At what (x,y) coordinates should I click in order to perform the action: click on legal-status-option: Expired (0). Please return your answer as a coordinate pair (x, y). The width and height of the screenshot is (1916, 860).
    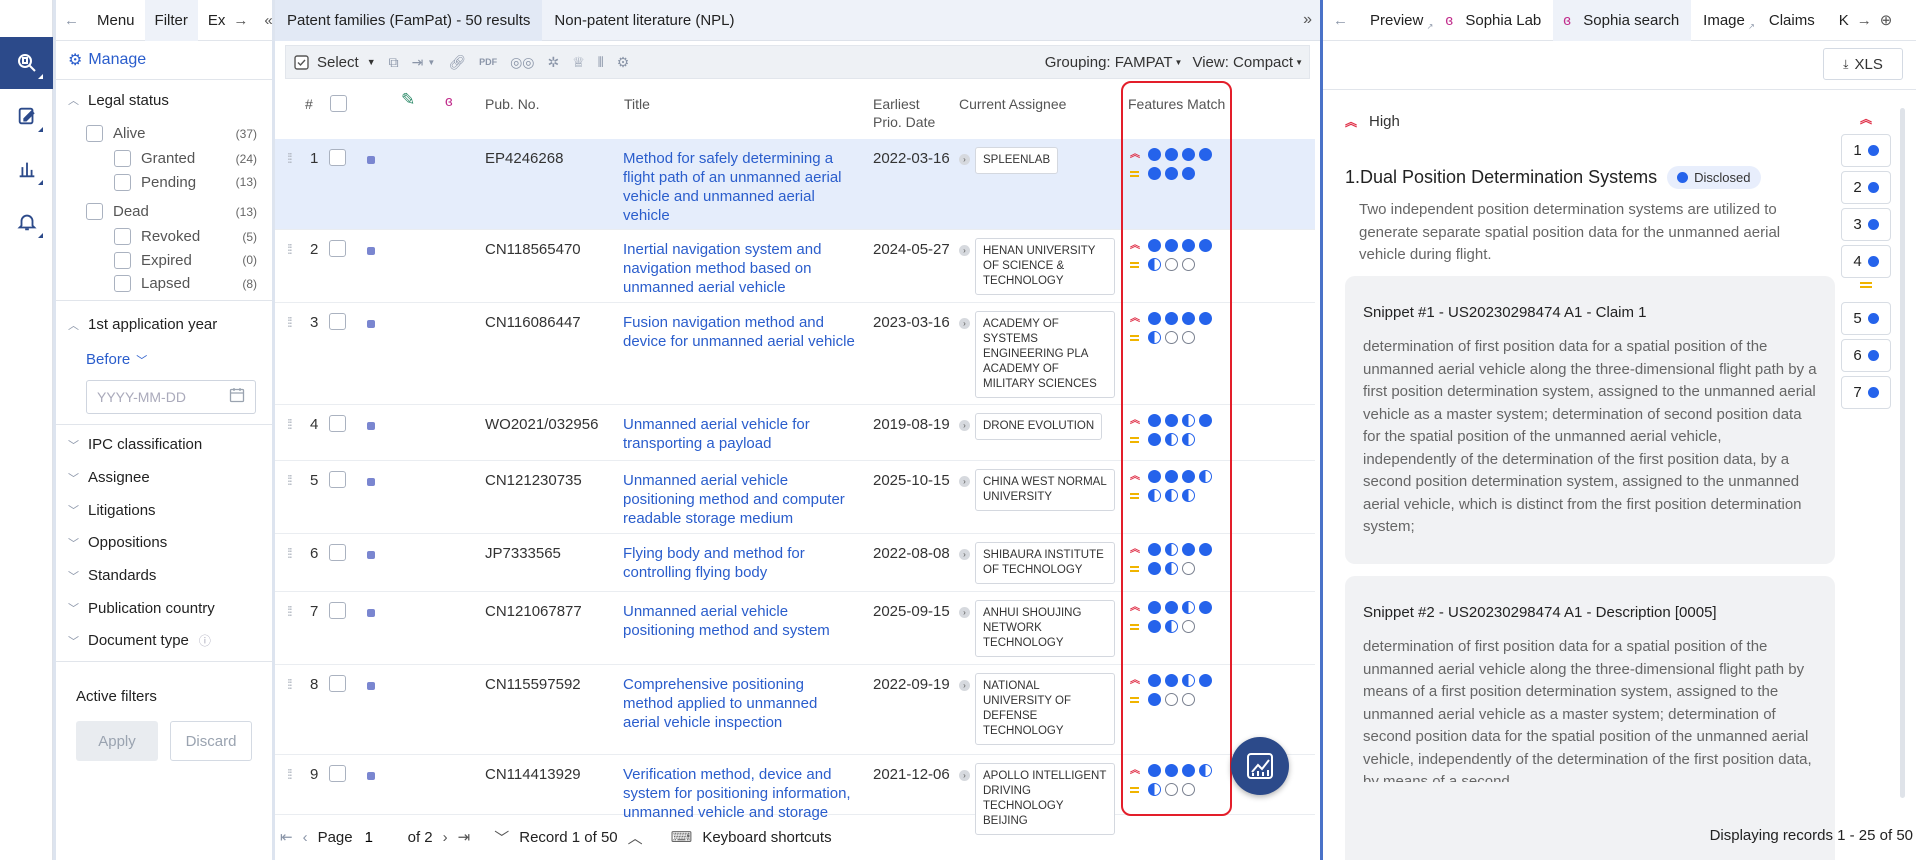
    Looking at the image, I should click on (164, 261).